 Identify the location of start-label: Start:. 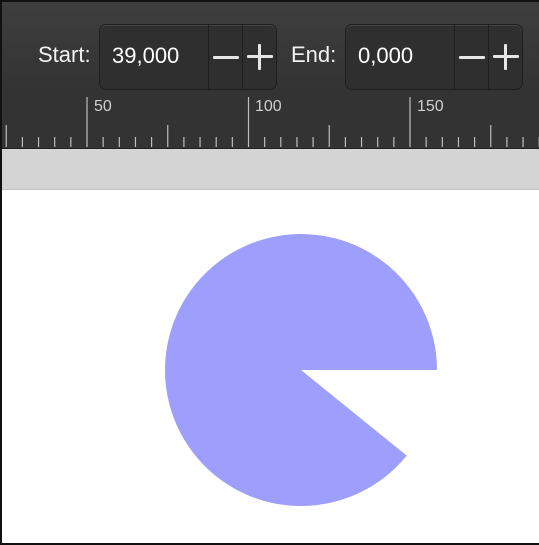
(64, 54).